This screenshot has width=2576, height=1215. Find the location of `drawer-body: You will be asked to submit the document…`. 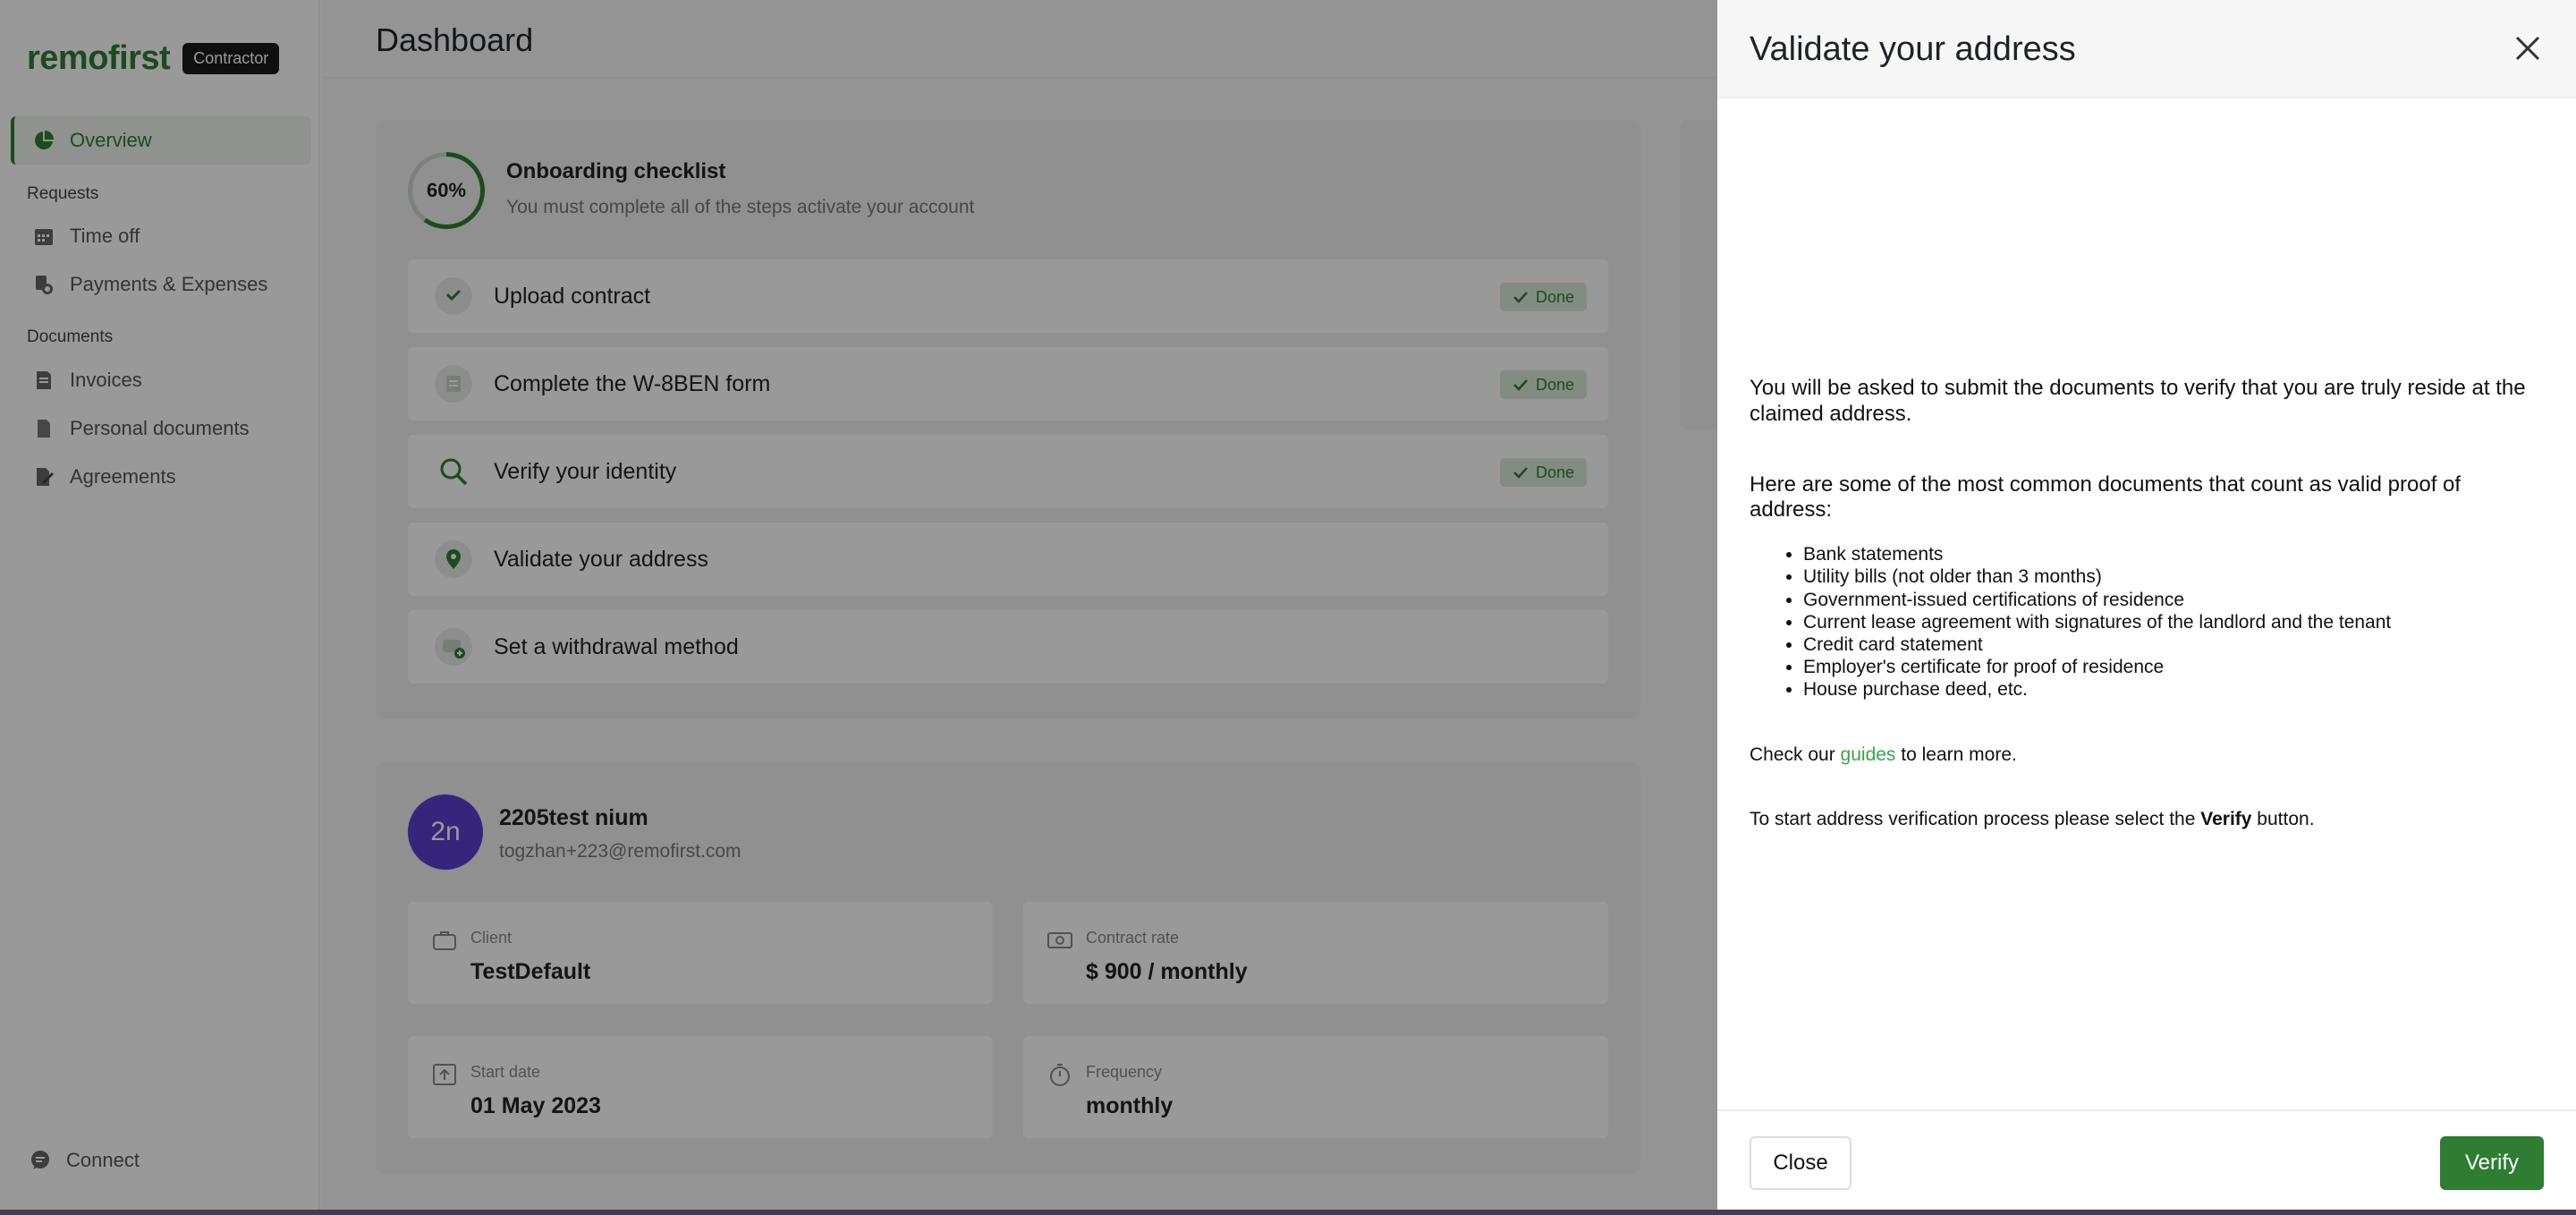

drawer-body: You will be asked to submit the document… is located at coordinates (2148, 603).